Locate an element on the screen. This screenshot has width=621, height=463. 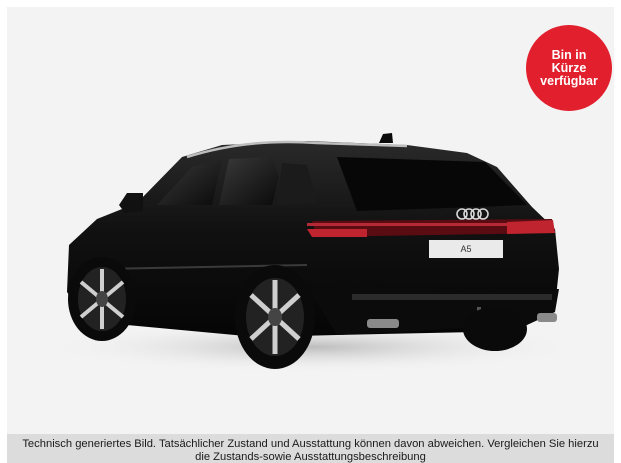
availability-badge: Bin in Kürze verfügbar is located at coordinates (569, 68).